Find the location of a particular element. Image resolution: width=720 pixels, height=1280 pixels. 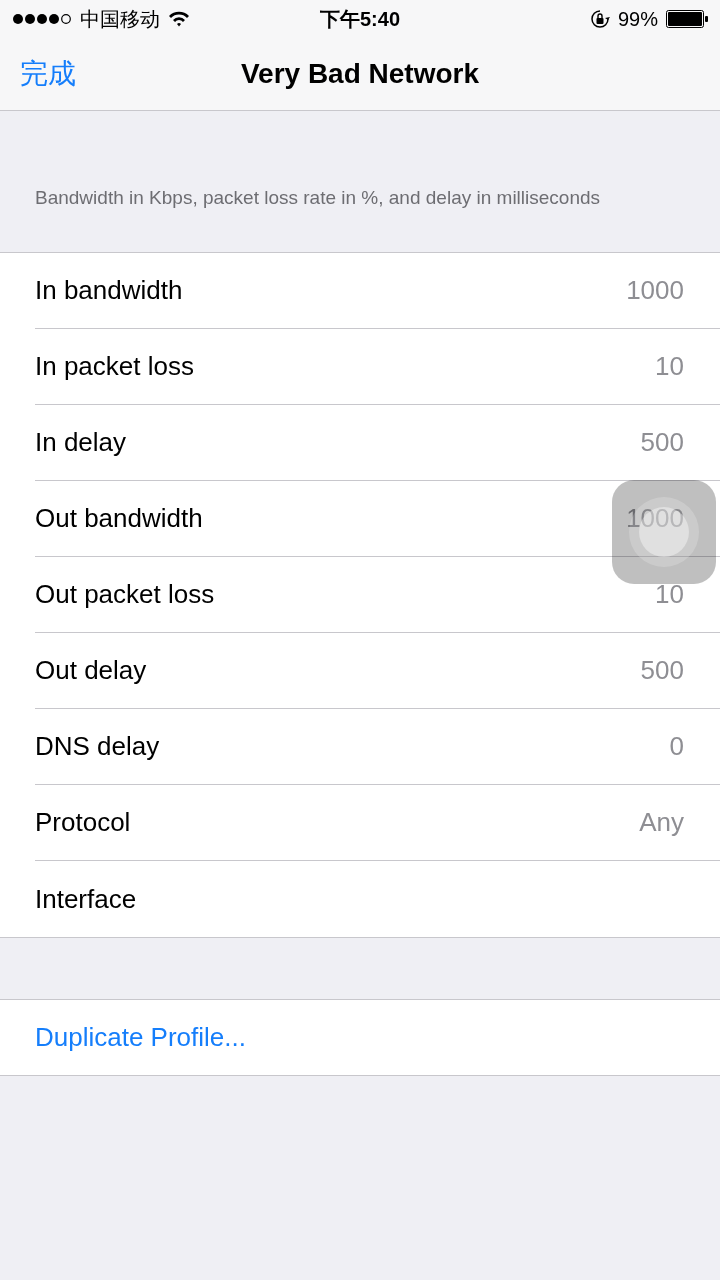

row-value: 0 is located at coordinates (676, 746).